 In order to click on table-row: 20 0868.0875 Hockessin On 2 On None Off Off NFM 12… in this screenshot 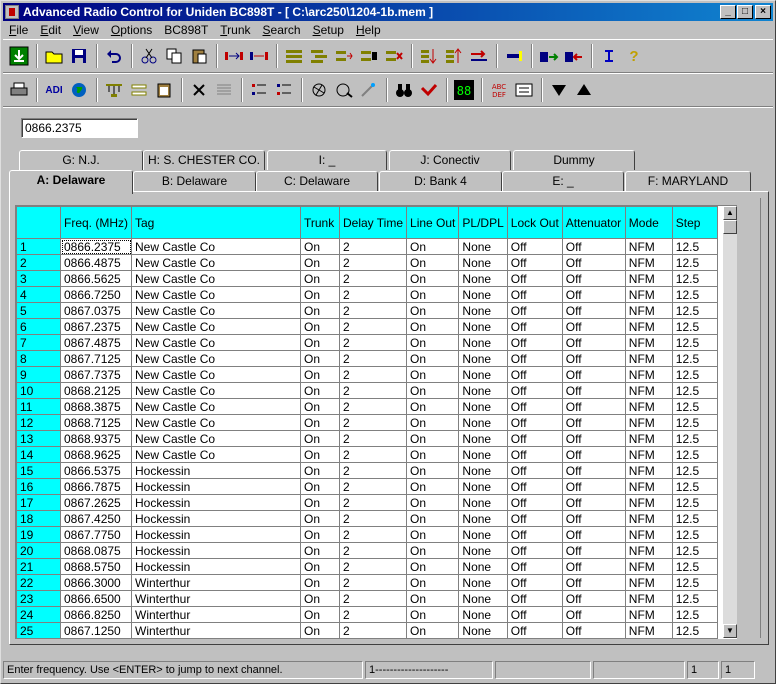, I will do `click(367, 550)`.